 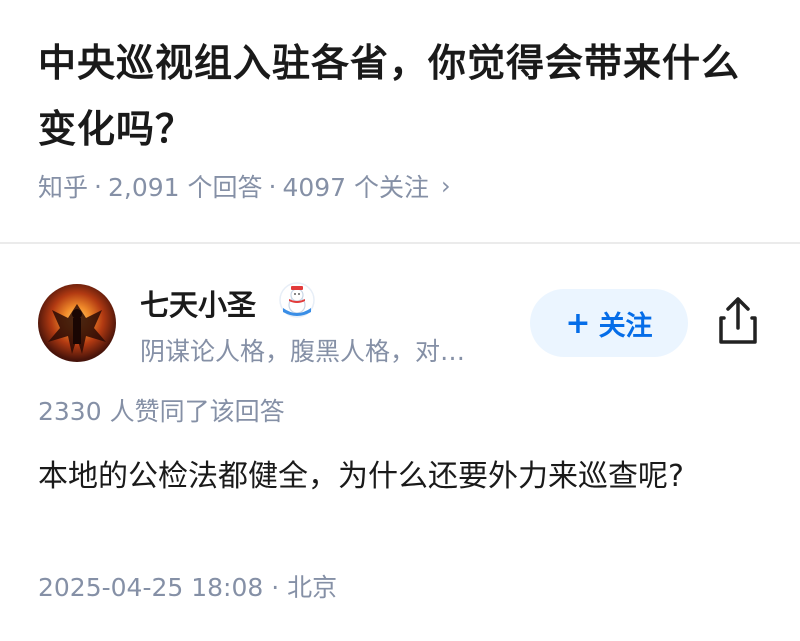 I want to click on upvote-count: 2330 人赞同了该回答, so click(x=161, y=411).